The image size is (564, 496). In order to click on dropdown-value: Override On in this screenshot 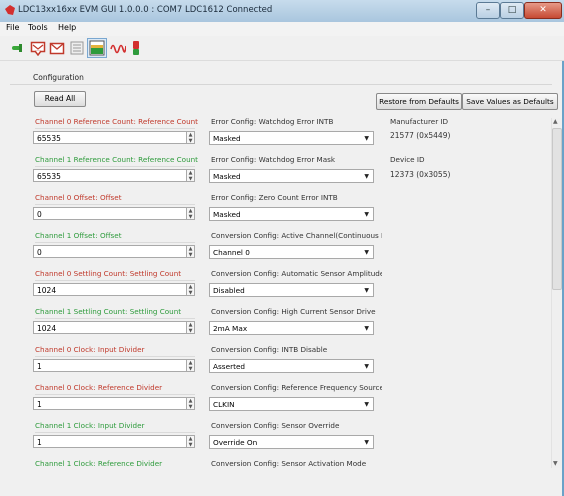, I will do `click(235, 442)`.